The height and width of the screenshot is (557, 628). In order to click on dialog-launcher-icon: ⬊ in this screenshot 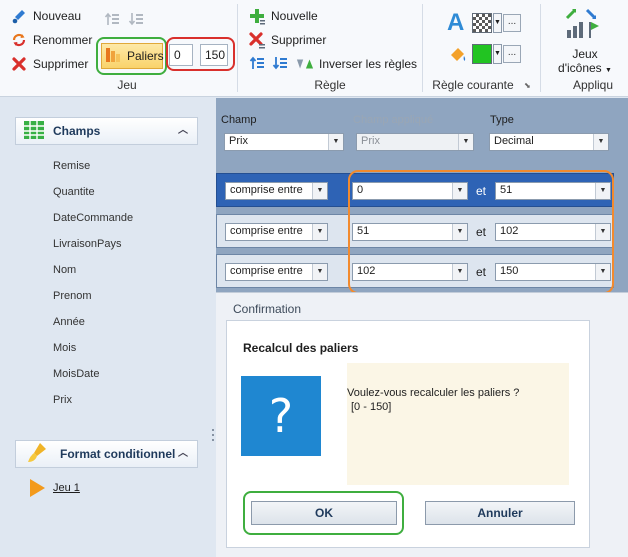, I will do `click(527, 85)`.